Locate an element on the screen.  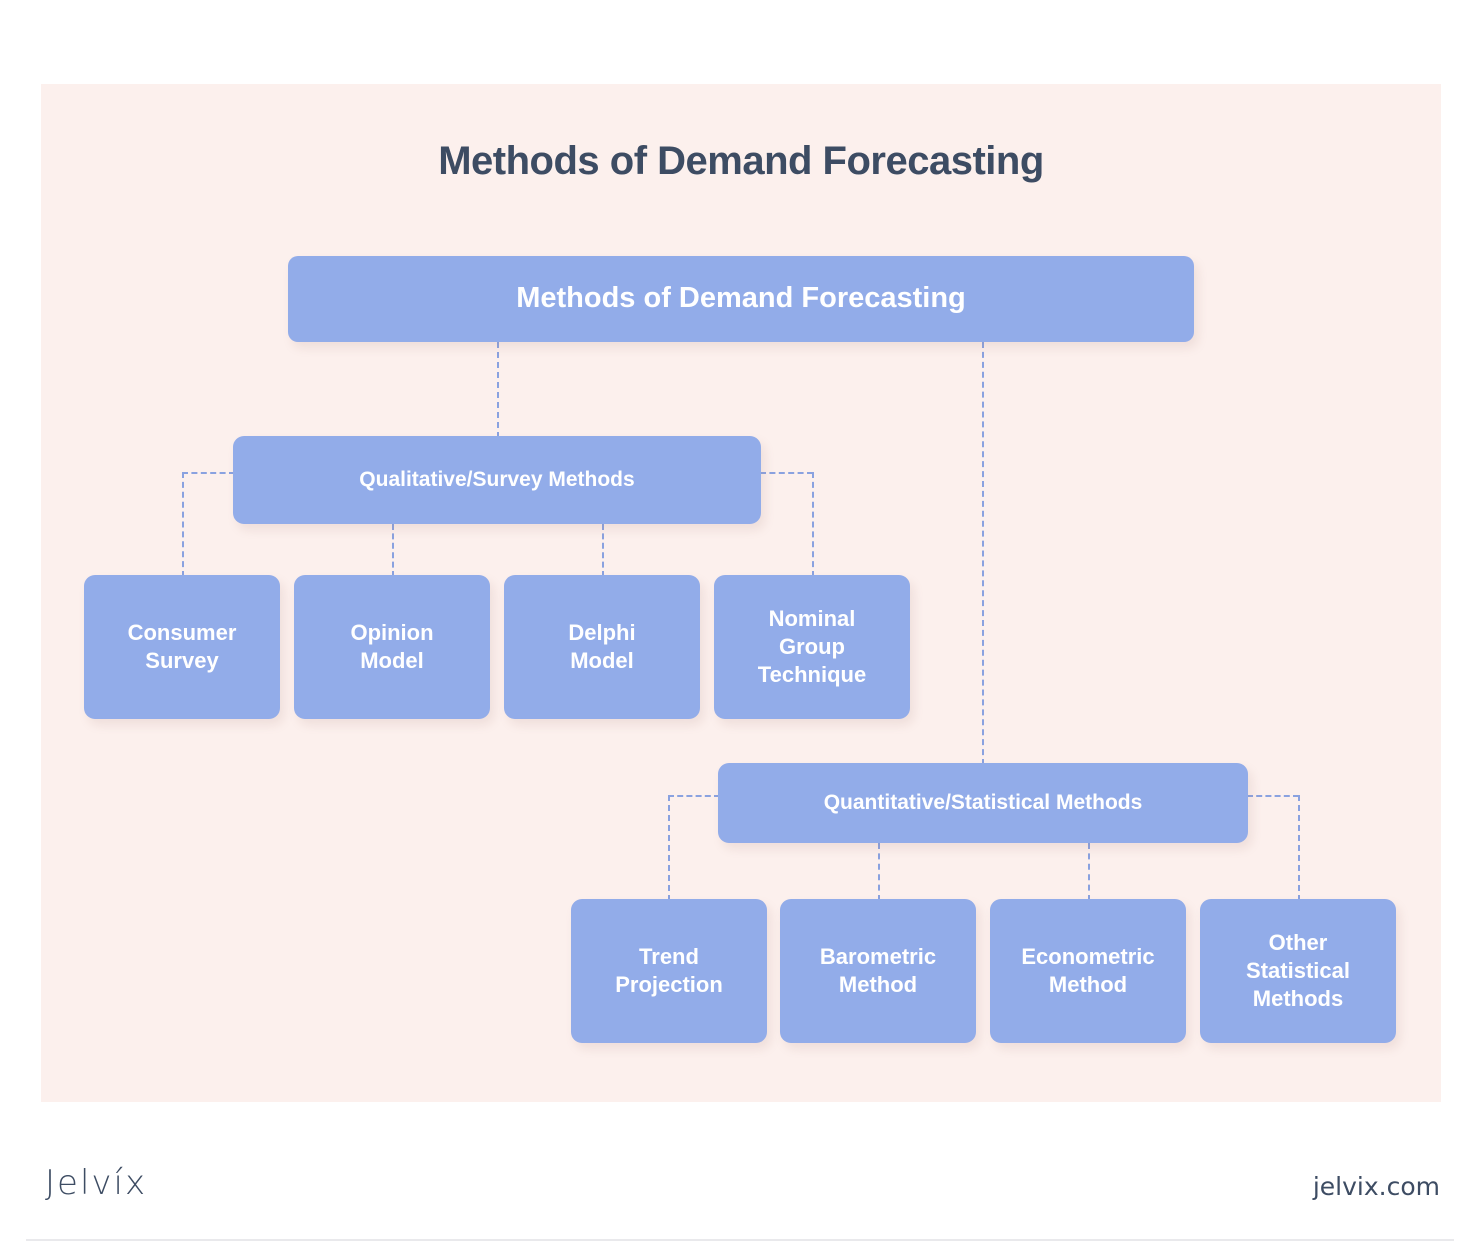
node-opinion-model: Opinion Model is located at coordinates (392, 647).